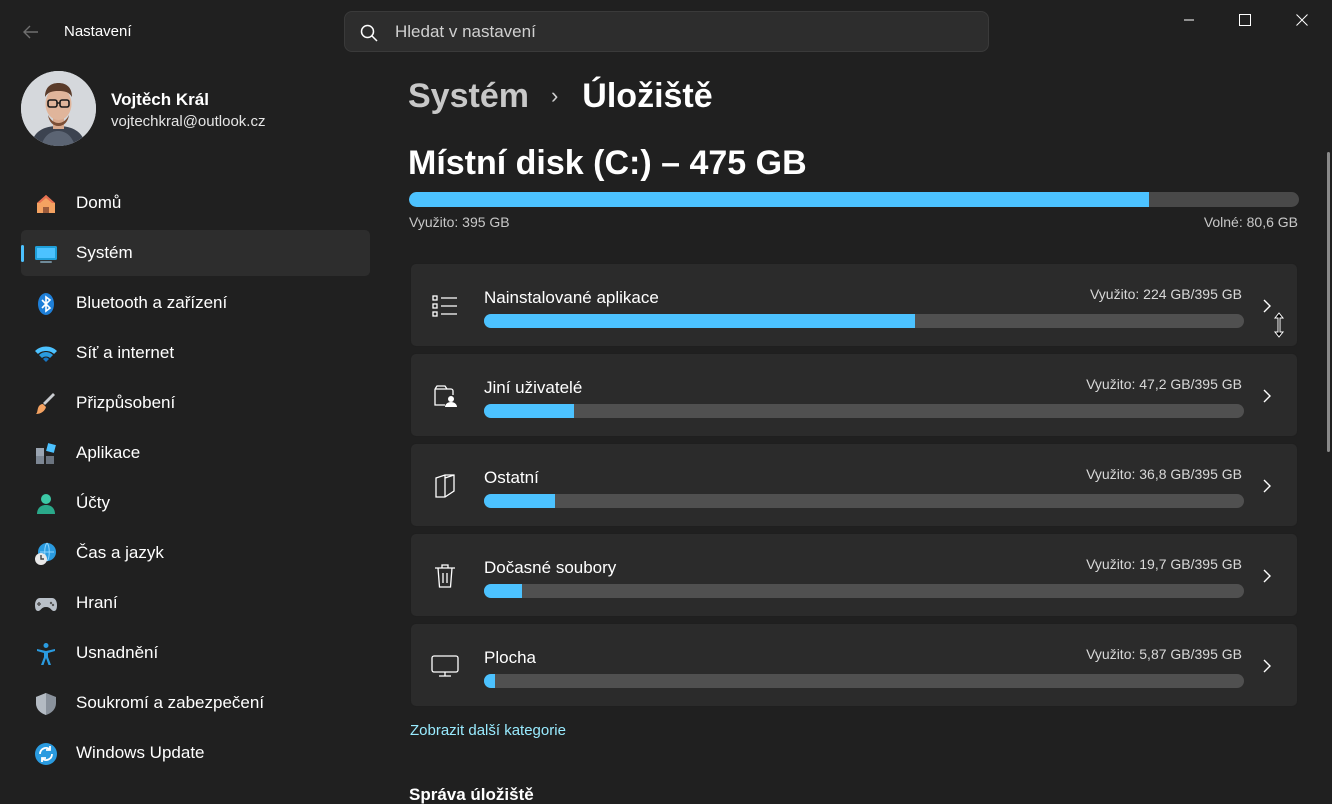 The image size is (1332, 804). What do you see at coordinates (511, 477) in the screenshot?
I see `category-name: Ostatní` at bounding box center [511, 477].